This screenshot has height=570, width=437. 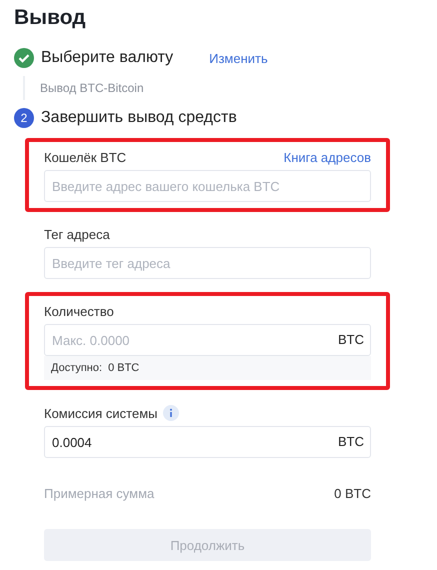 What do you see at coordinates (92, 88) in the screenshot?
I see `step-detail-text: Вывод BTC-Bitcoin` at bounding box center [92, 88].